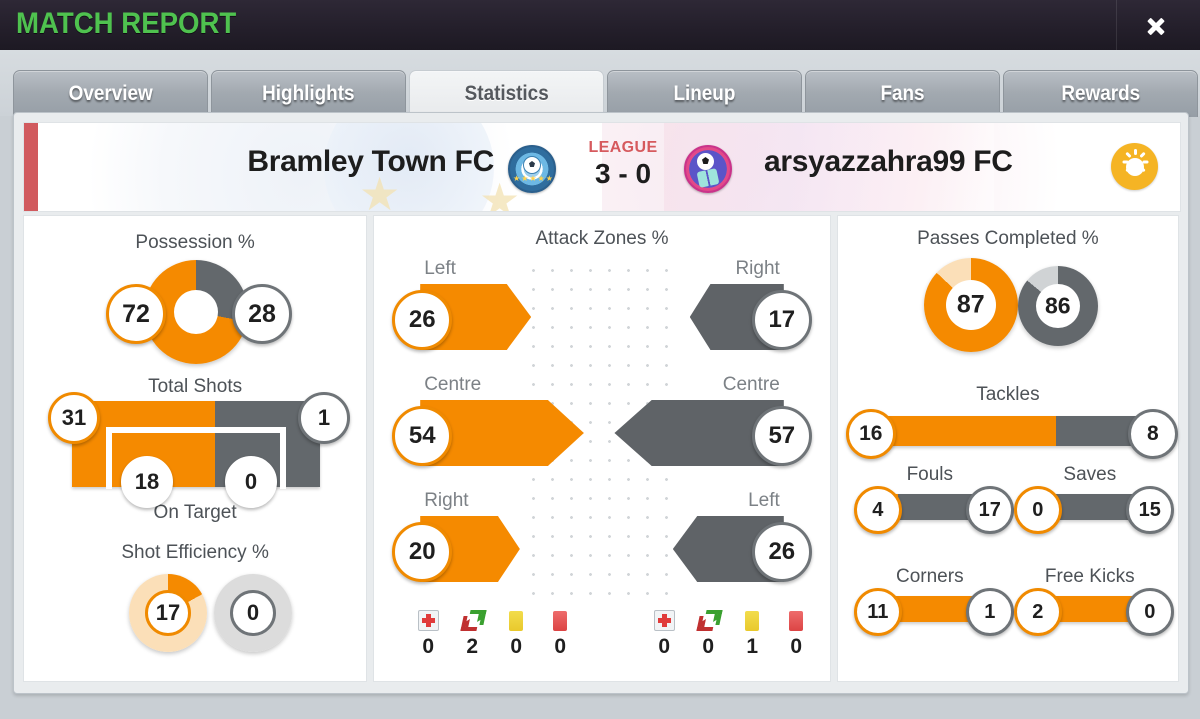  I want to click on away-event-injuries: 0, so click(664, 630).